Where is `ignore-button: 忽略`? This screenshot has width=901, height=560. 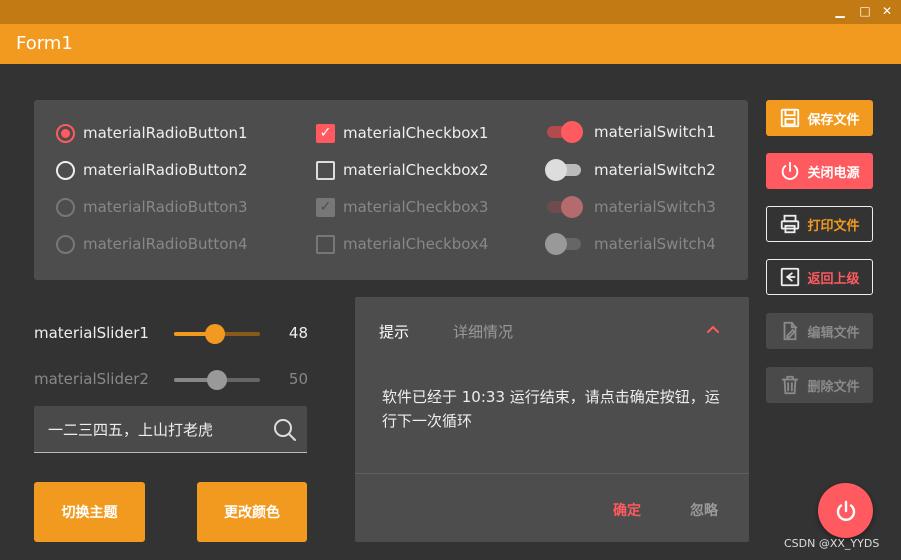
ignore-button: 忽略 is located at coordinates (704, 510).